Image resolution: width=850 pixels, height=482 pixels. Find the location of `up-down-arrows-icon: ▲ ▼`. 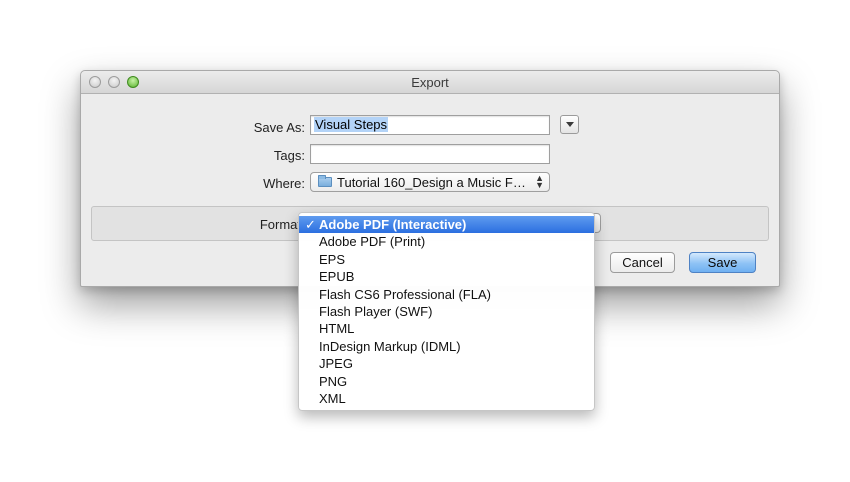

up-down-arrows-icon: ▲ ▼ is located at coordinates (539, 181).